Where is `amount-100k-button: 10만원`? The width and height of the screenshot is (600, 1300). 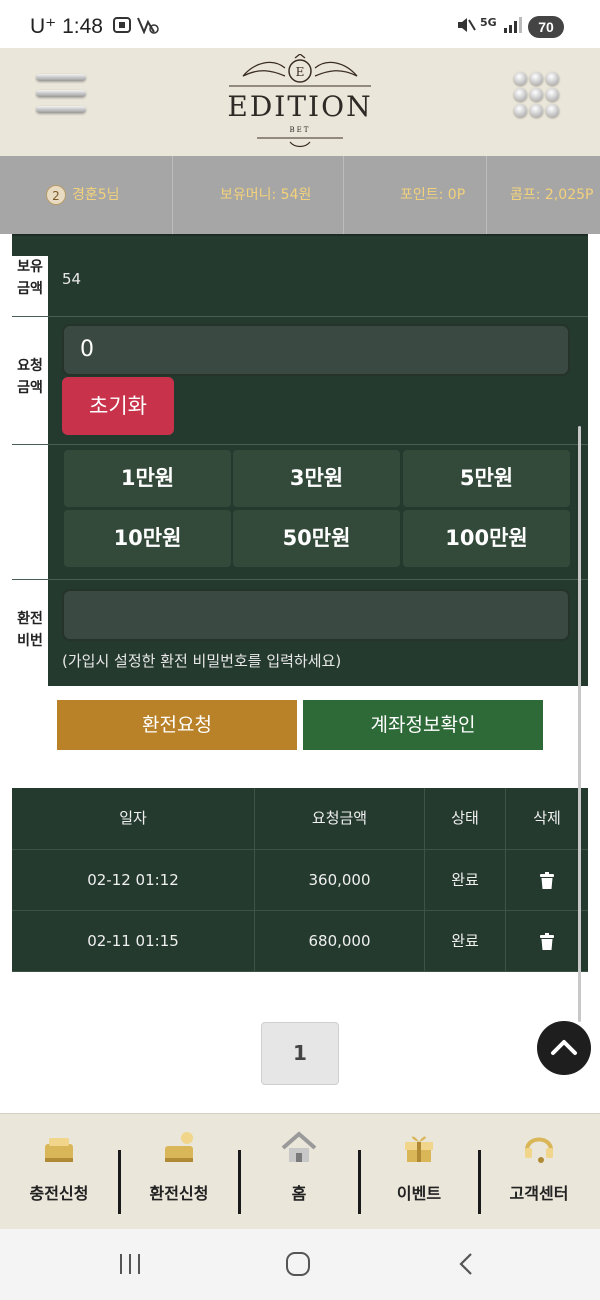 amount-100k-button: 10만원 is located at coordinates (147, 538).